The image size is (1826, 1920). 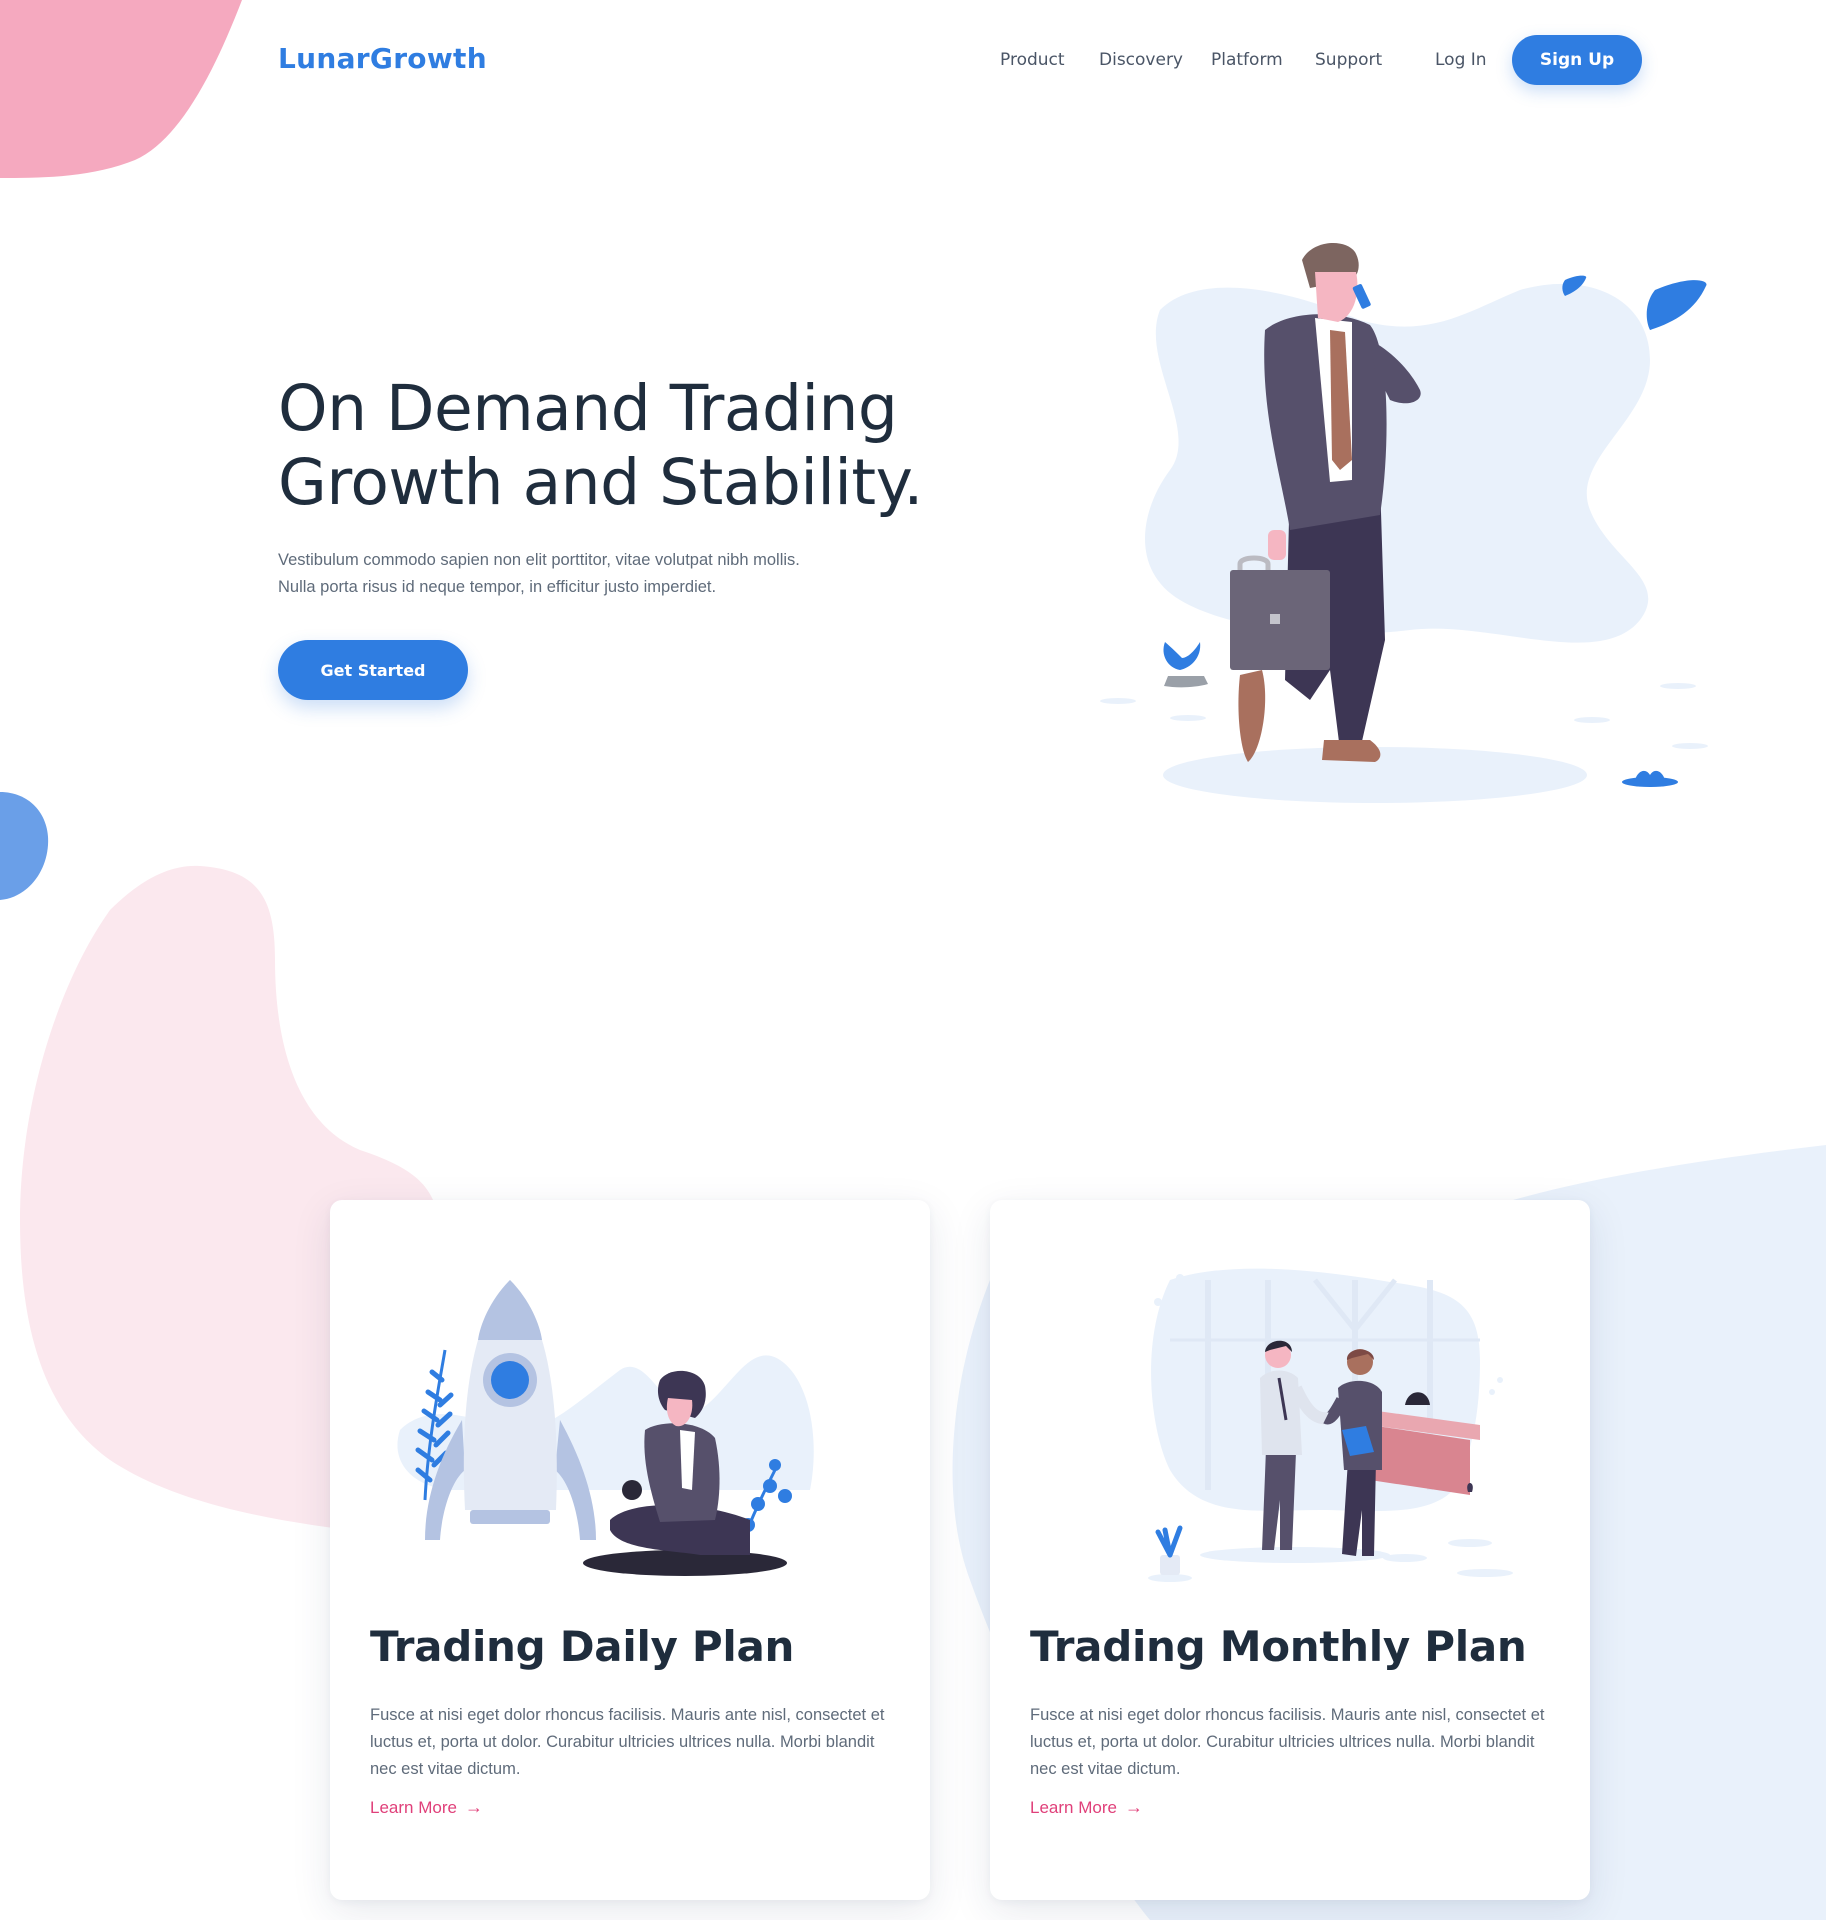 What do you see at coordinates (1330, 1425) in the screenshot?
I see `handshake-illustration` at bounding box center [1330, 1425].